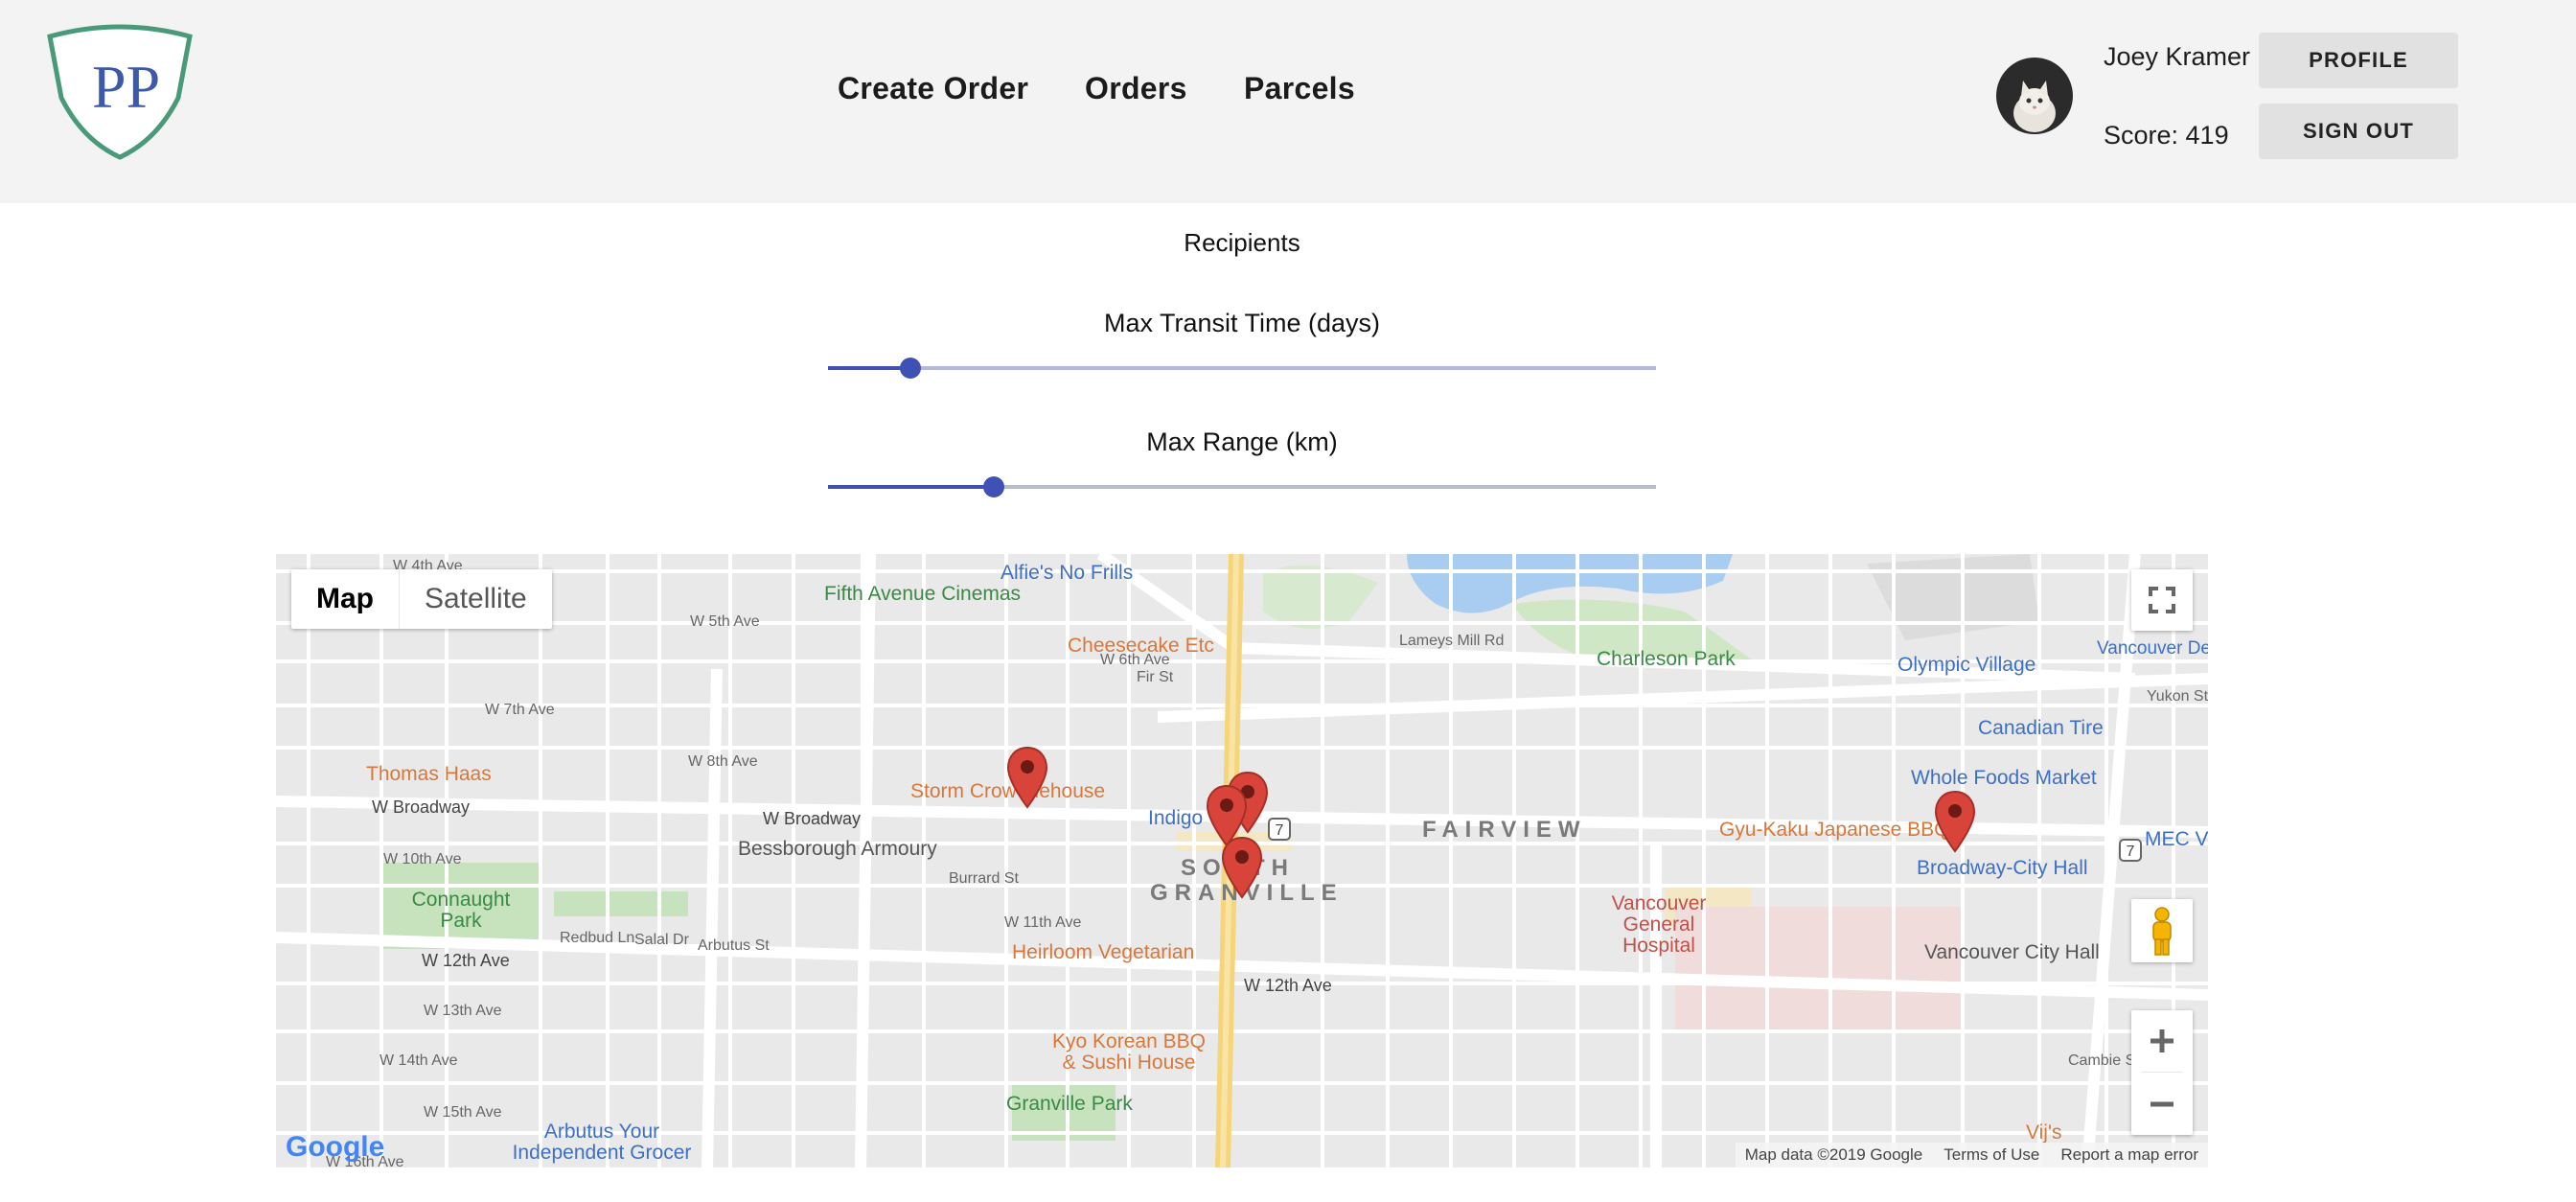 The width and height of the screenshot is (2576, 1202). Describe the element at coordinates (1069, 1104) in the screenshot. I see `place-label-granville-park: Granville Park` at that location.